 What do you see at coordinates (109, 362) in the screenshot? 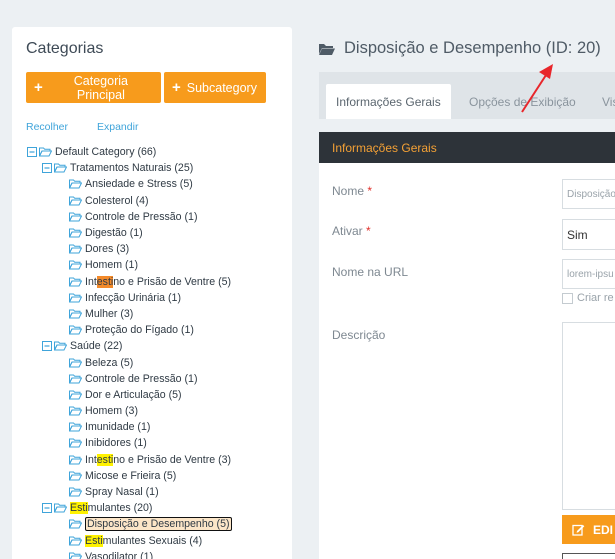
I see `tree-item-label: Beleza (5)` at bounding box center [109, 362].